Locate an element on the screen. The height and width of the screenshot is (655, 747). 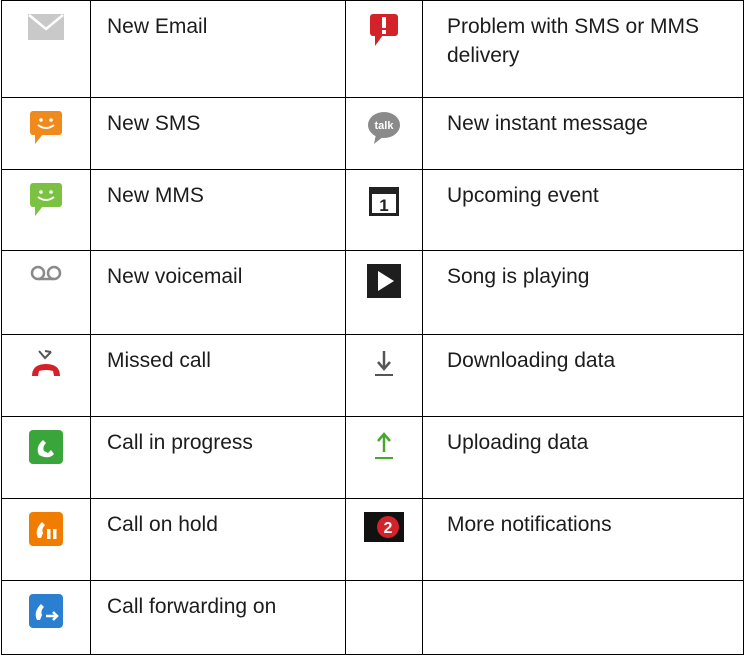
email-icon is located at coordinates (46, 29).